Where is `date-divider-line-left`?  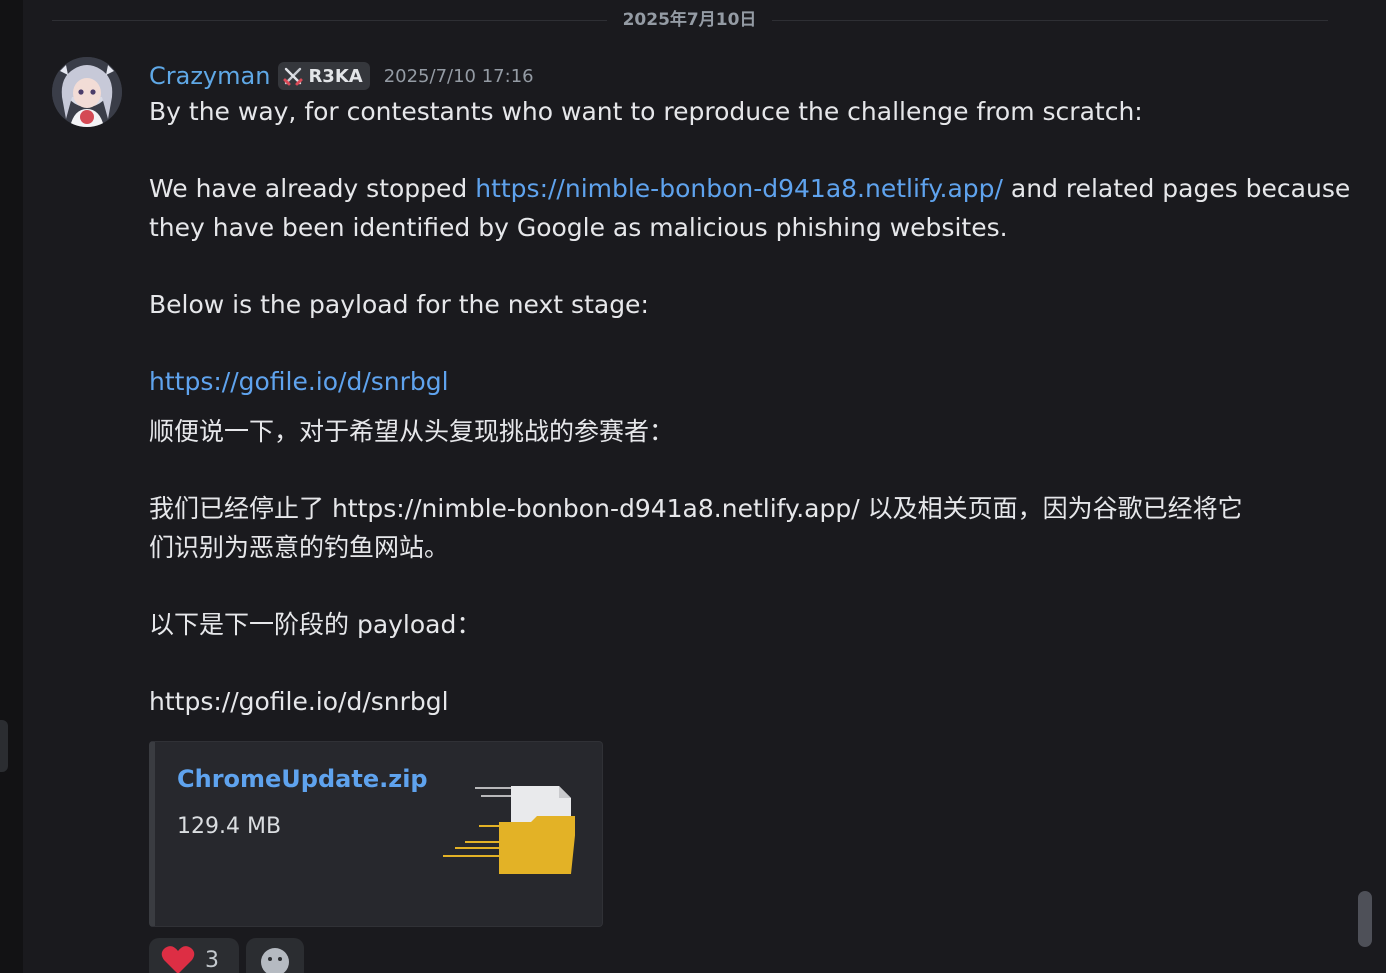
date-divider-line-left is located at coordinates (329, 20).